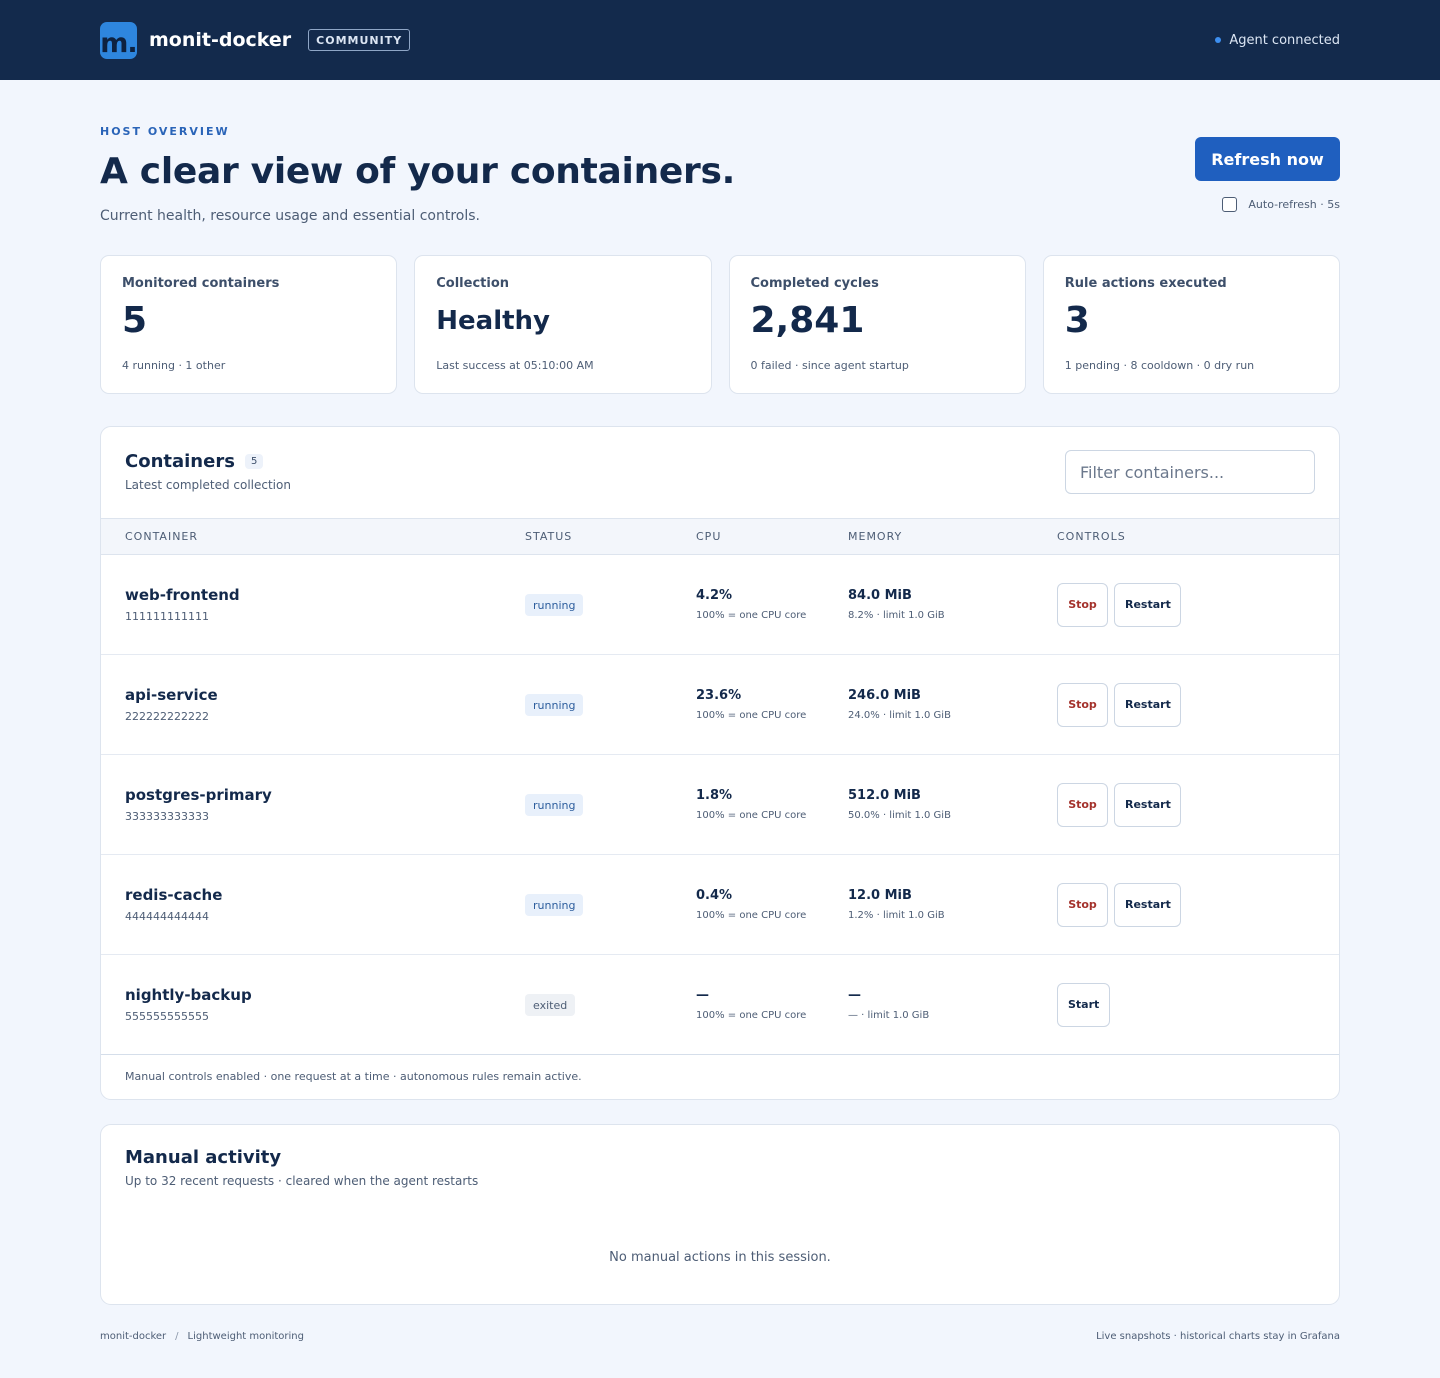 Image resolution: width=1440 pixels, height=1378 pixels. What do you see at coordinates (198, 795) in the screenshot?
I see `container-name: postgres-primary` at bounding box center [198, 795].